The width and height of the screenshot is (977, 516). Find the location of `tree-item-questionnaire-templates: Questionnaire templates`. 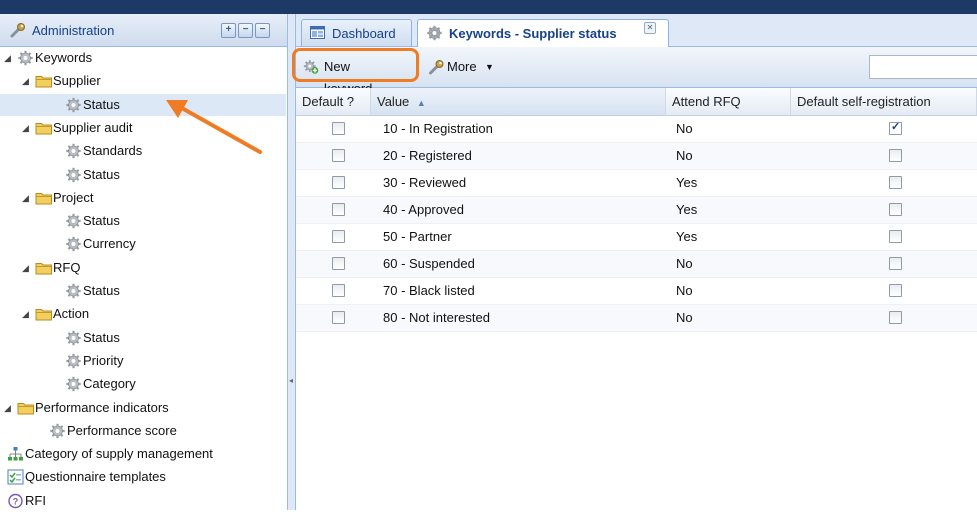

tree-item-questionnaire-templates: Questionnaire templates is located at coordinates (143, 477).